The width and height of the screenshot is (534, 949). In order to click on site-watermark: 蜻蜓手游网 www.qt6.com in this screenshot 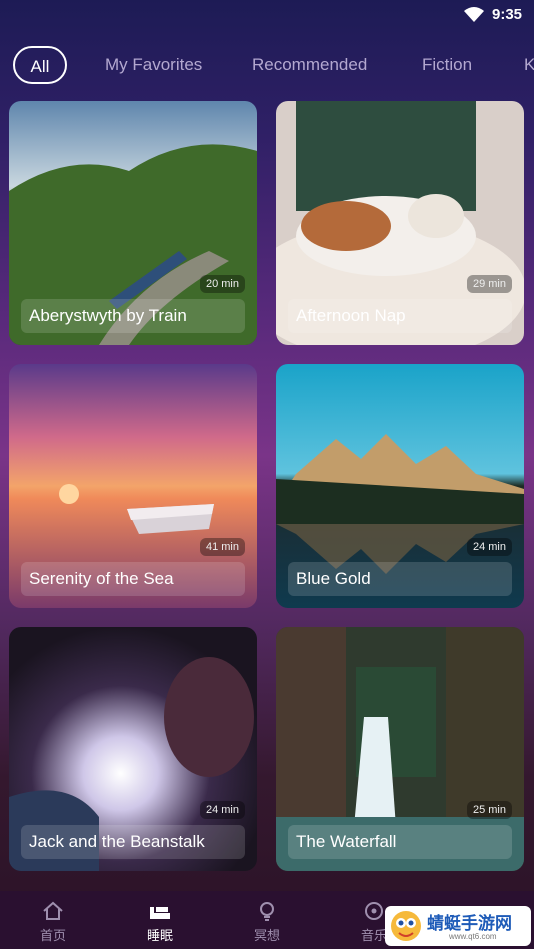, I will do `click(458, 926)`.